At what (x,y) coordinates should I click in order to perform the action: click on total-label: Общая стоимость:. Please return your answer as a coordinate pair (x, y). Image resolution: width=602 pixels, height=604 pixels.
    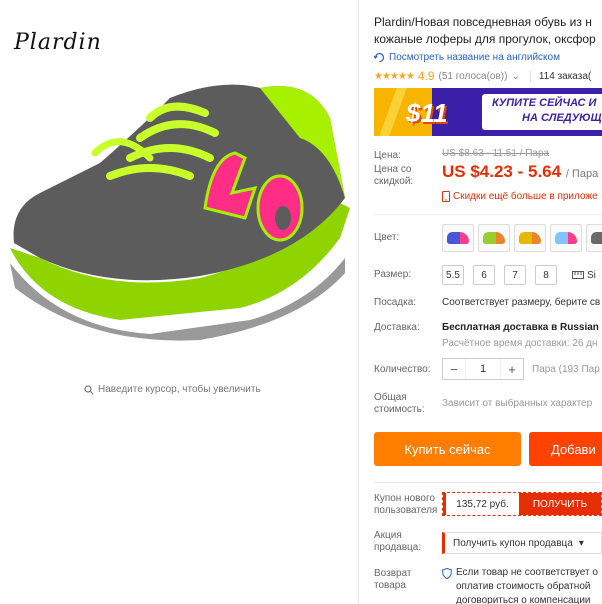
    Looking at the image, I should click on (399, 403).